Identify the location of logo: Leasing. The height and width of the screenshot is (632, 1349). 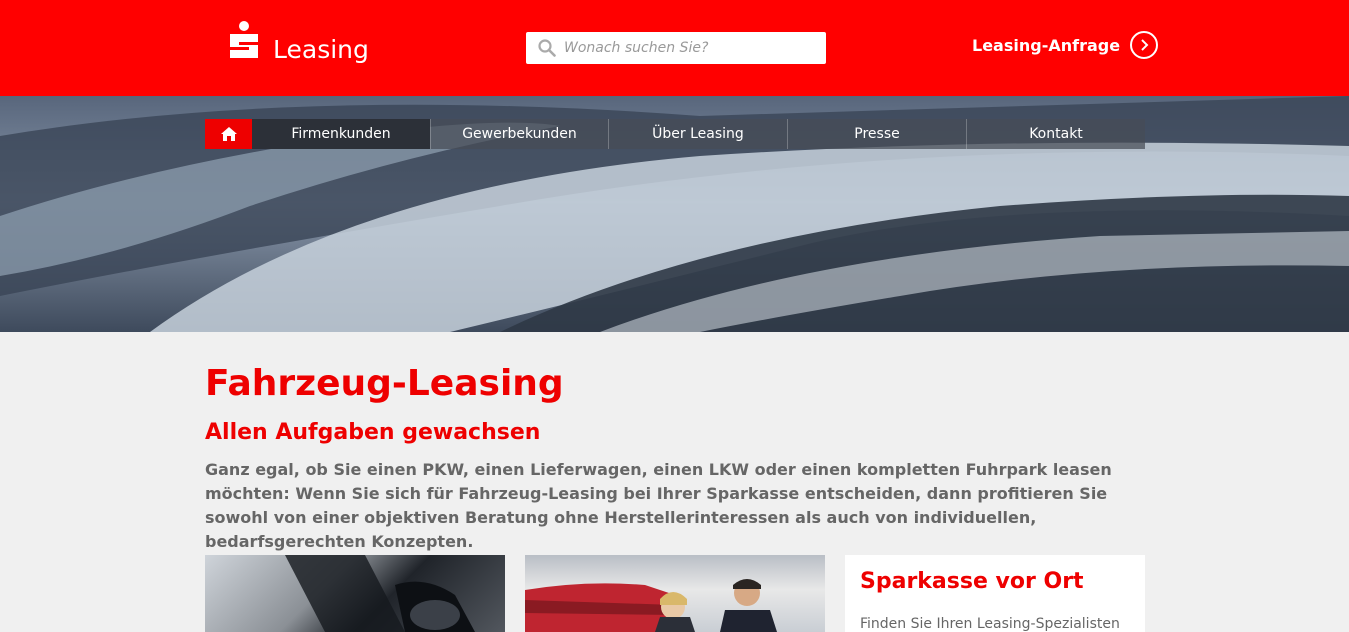
(298, 42).